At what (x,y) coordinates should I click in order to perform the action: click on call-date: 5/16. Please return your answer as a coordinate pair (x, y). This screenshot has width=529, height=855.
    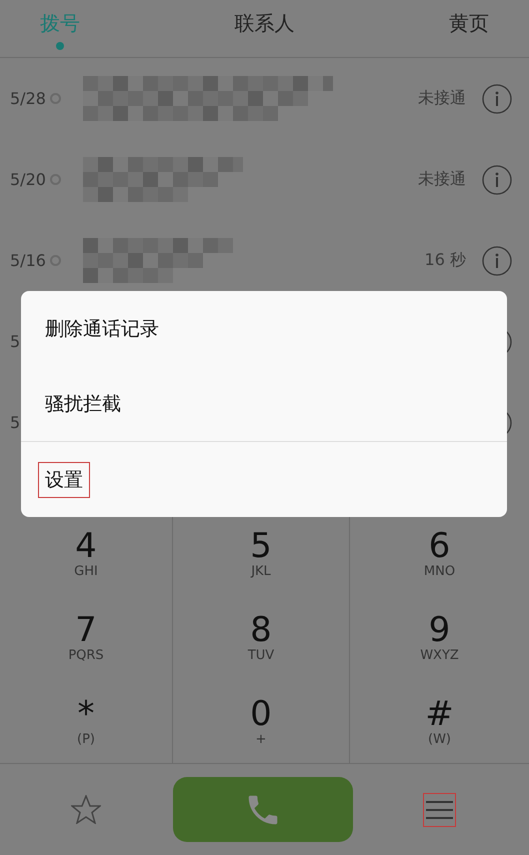
    Looking at the image, I should click on (28, 260).